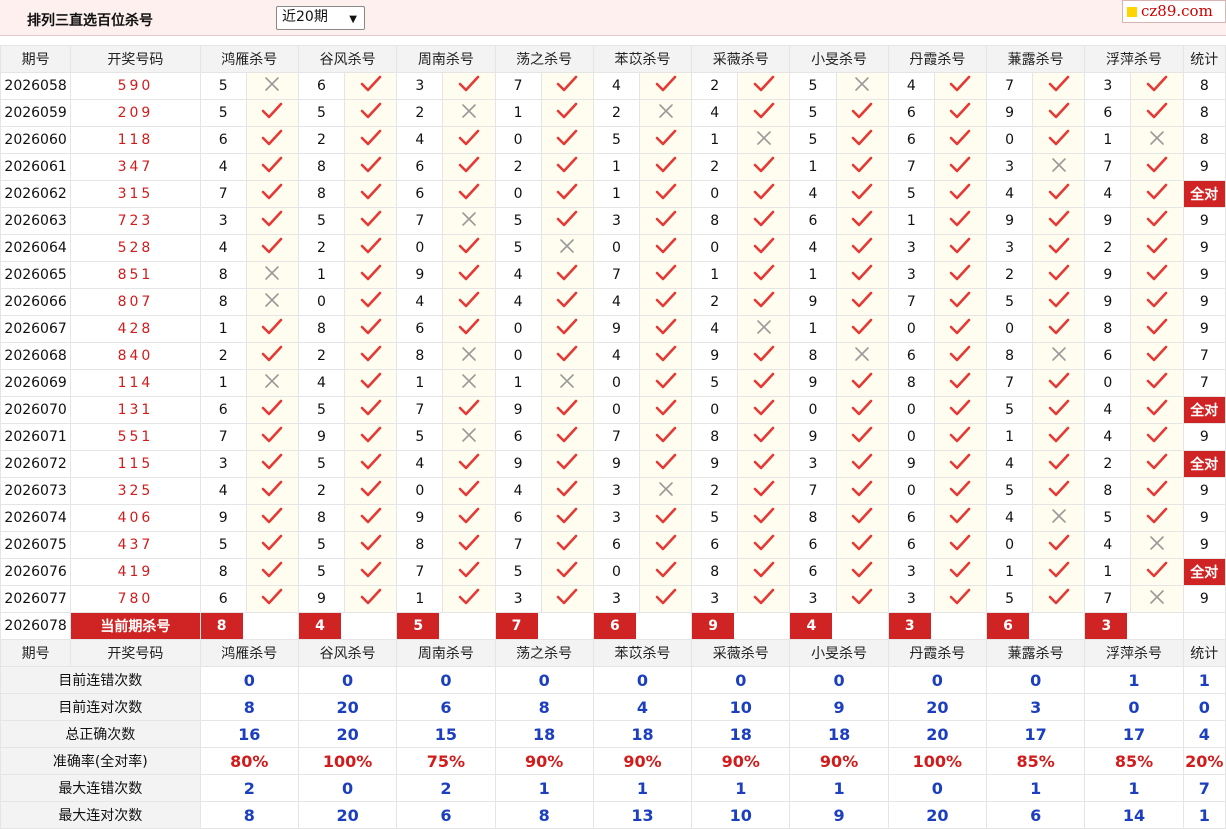 Image resolution: width=1226 pixels, height=829 pixels. Describe the element at coordinates (446, 59) in the screenshot. I see `col-expert-header: 周南杀号` at that location.